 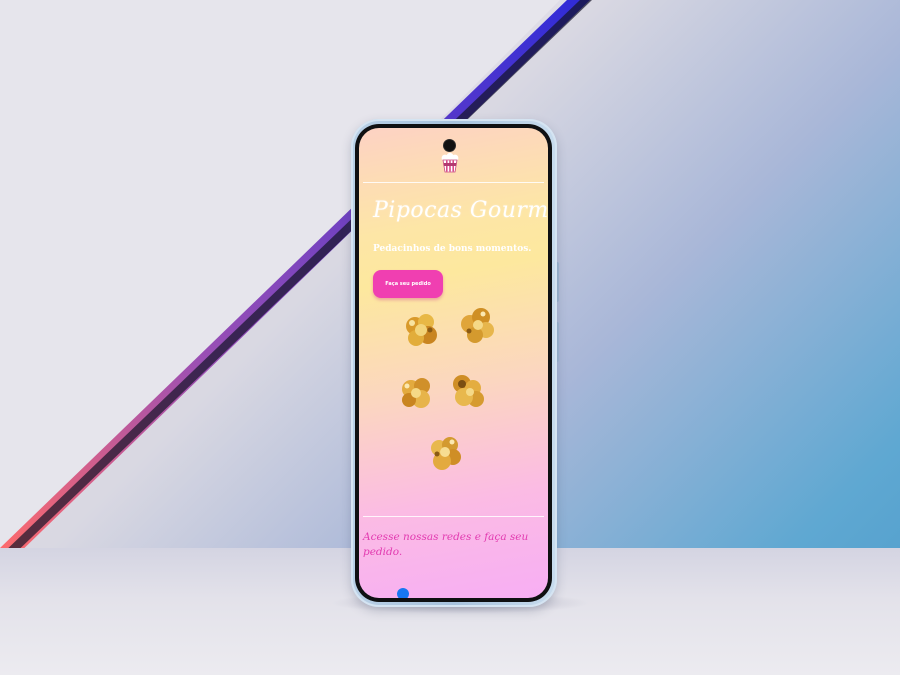 I want to click on header-divider, so click(x=453, y=182).